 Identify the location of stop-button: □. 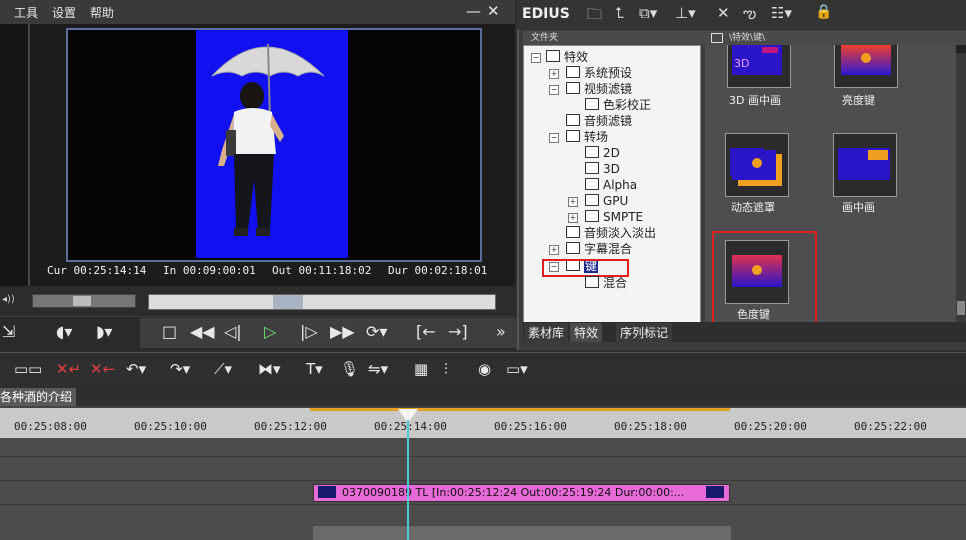
(169, 332).